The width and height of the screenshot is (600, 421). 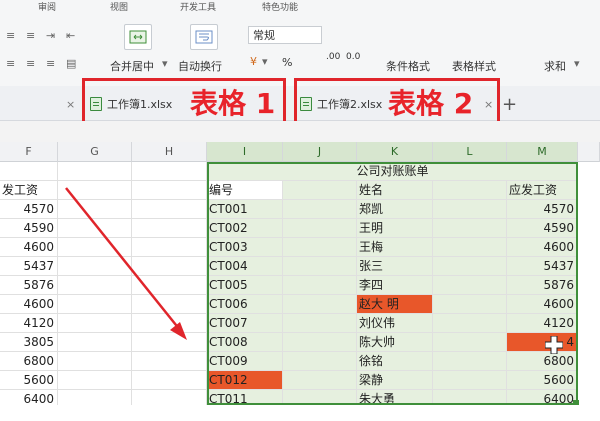 I want to click on sheet-bottom-area, so click(x=300, y=413).